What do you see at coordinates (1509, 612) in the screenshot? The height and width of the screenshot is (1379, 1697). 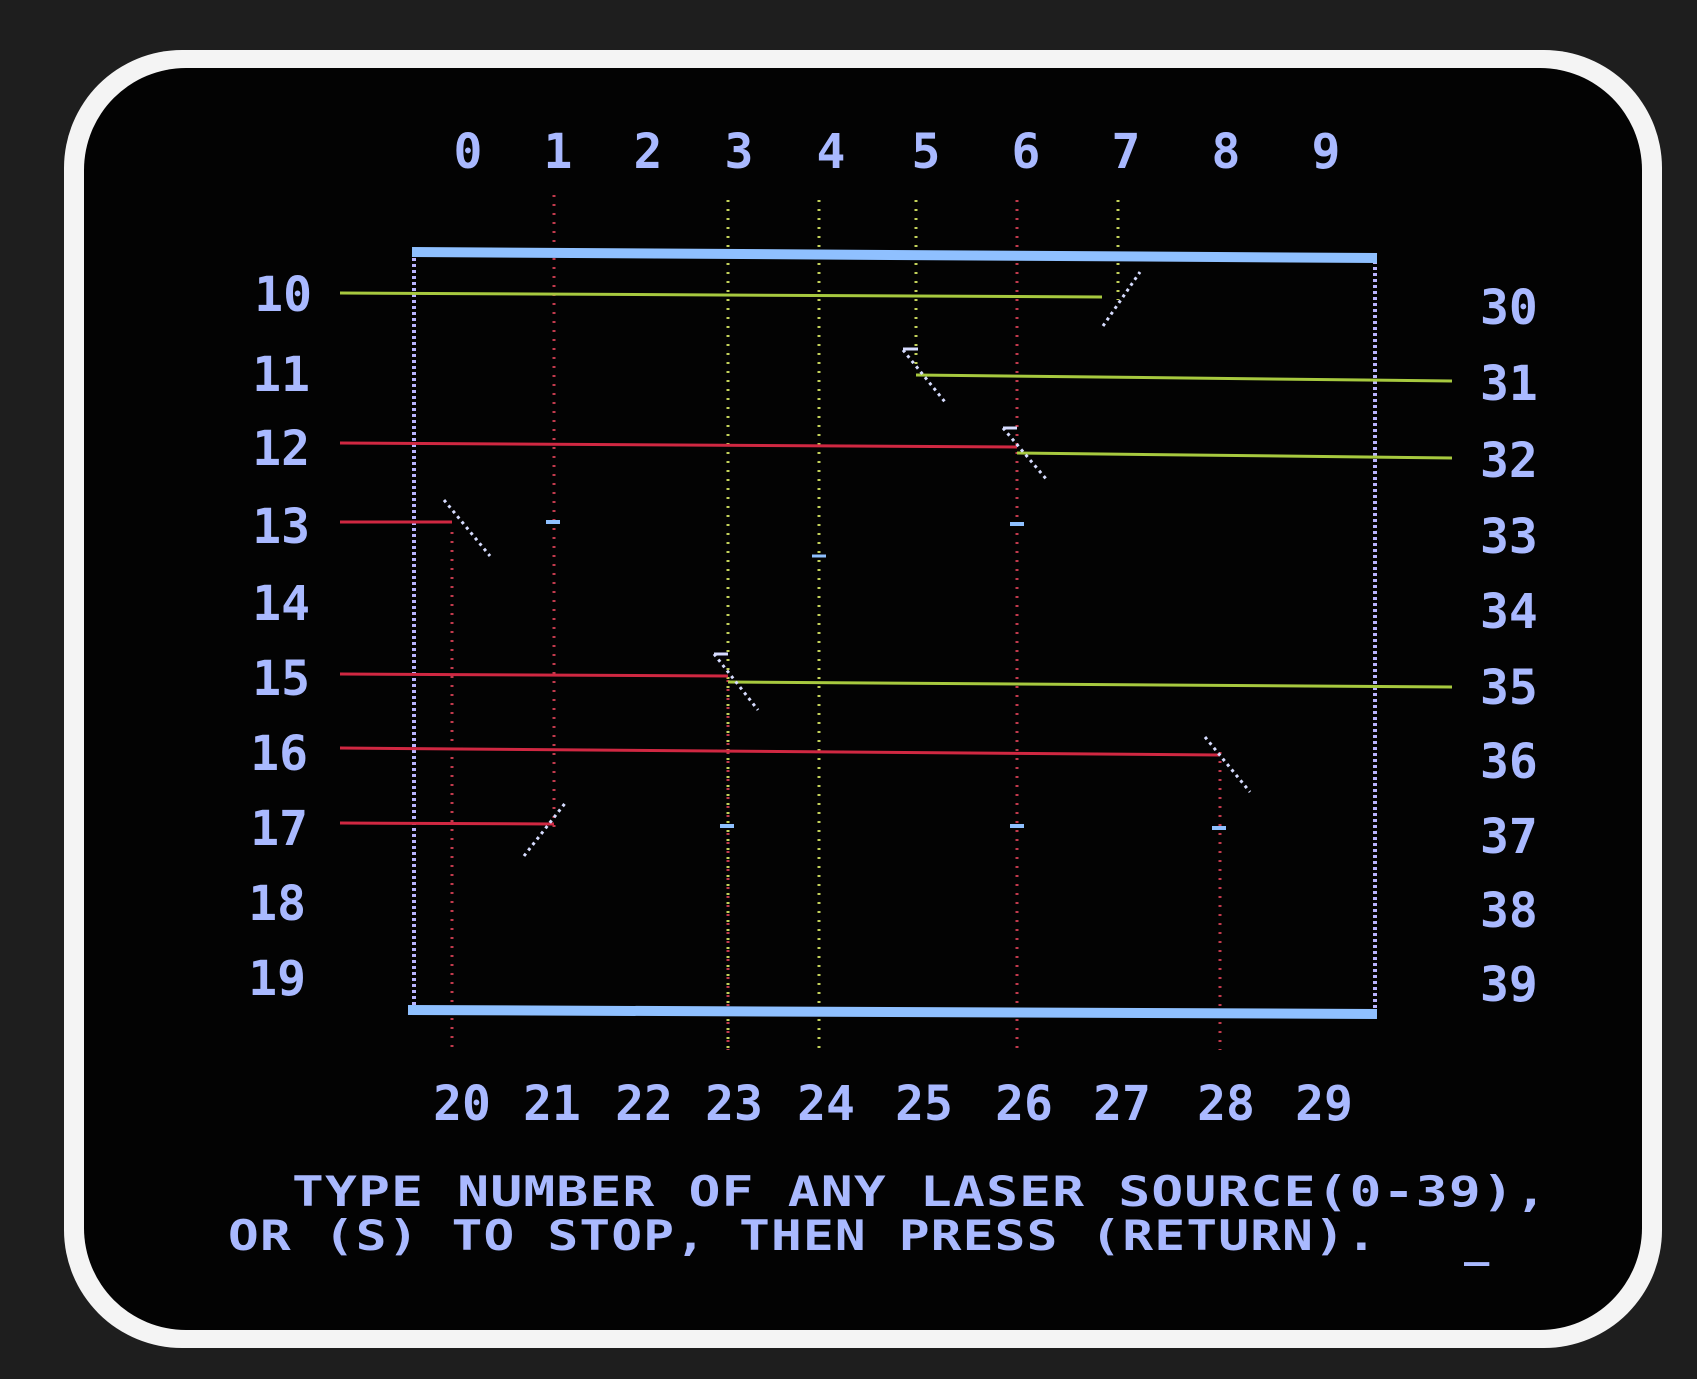 I see `source-label-34: 34` at bounding box center [1509, 612].